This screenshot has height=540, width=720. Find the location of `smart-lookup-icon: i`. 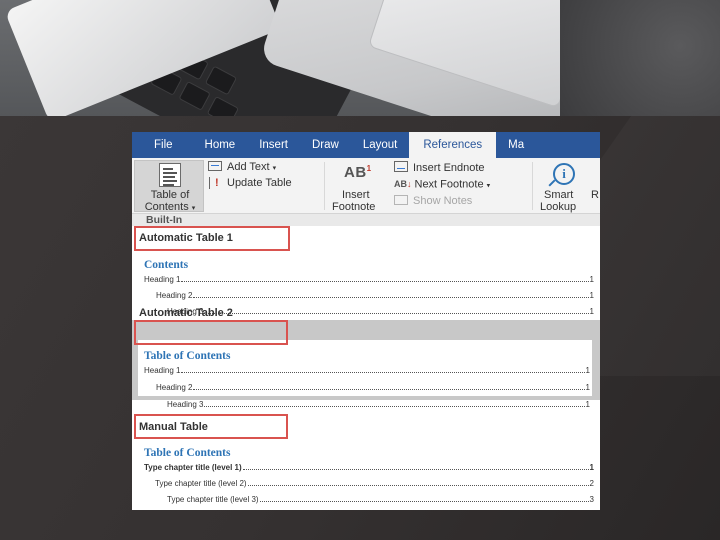

smart-lookup-icon: i is located at coordinates (564, 174).